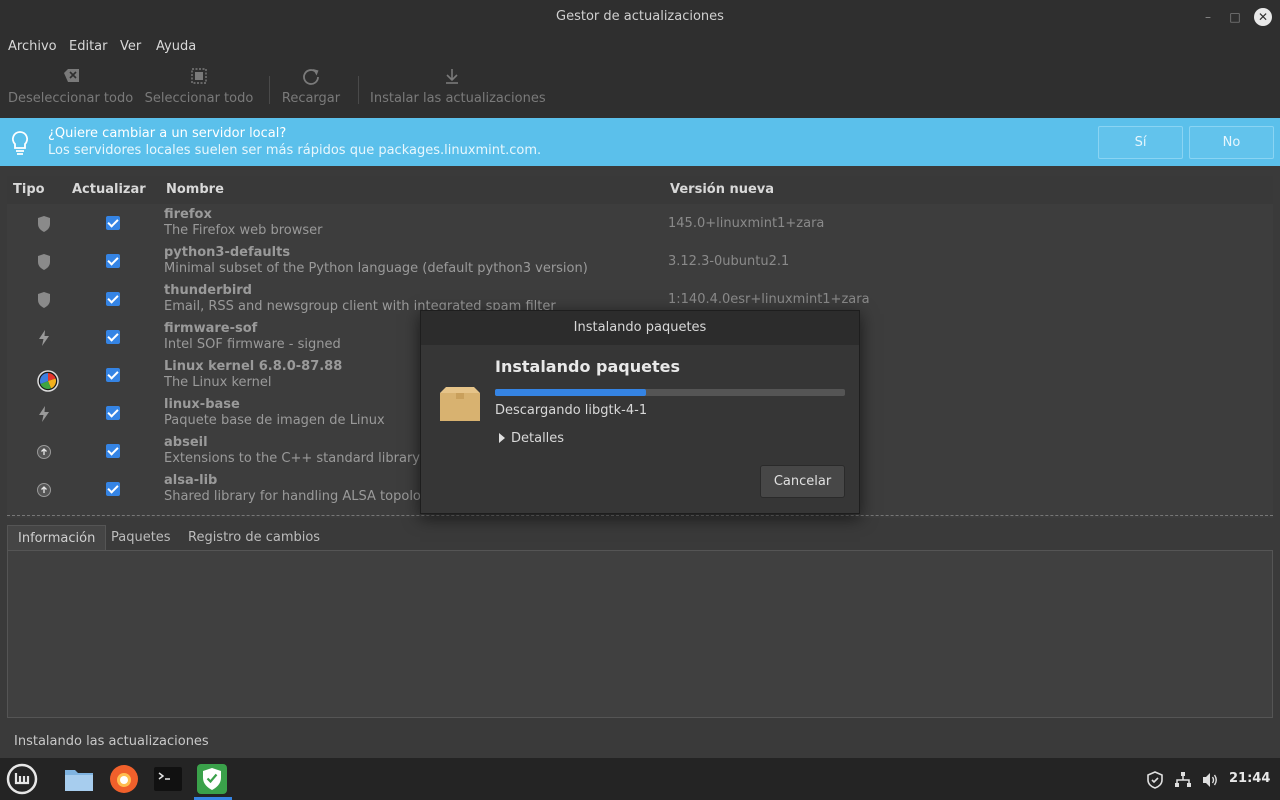 The height and width of the screenshot is (800, 1280). What do you see at coordinates (640, 538) in the screenshot?
I see `info-tabs: Información Paquetes Registro de cambios` at bounding box center [640, 538].